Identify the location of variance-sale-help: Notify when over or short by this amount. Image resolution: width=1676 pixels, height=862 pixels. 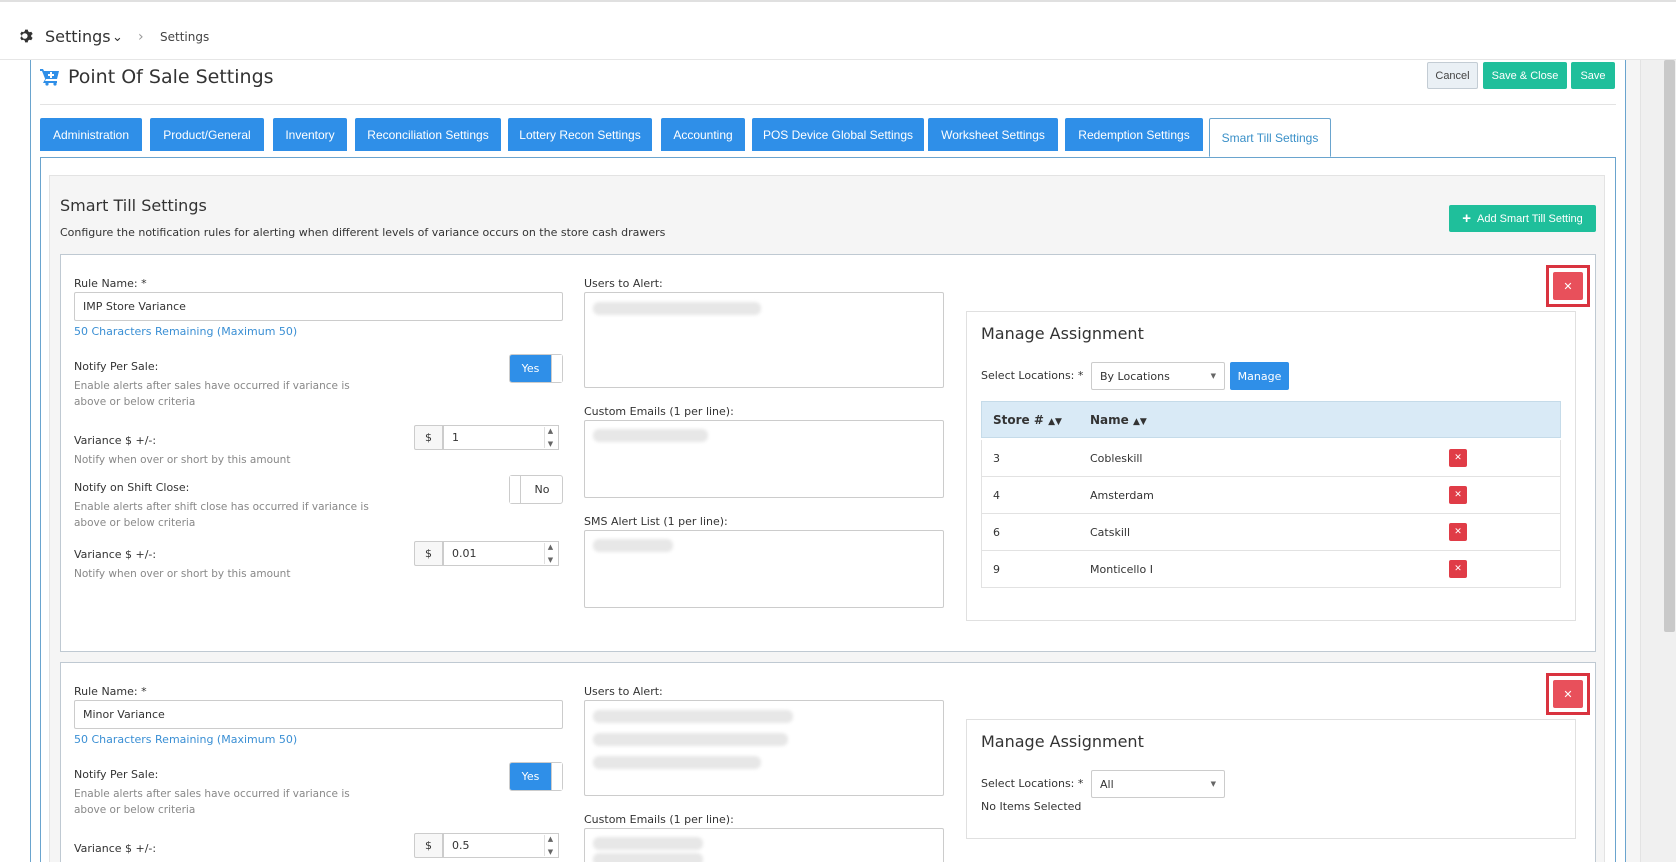
(182, 460).